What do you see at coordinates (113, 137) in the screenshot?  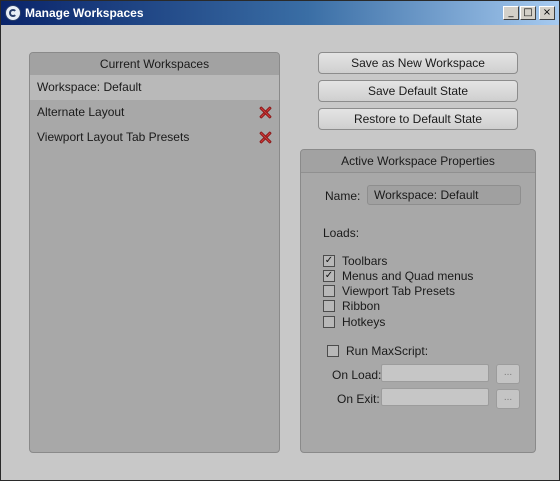 I see `workspace-item-label: Viewport Layout Tab Presets` at bounding box center [113, 137].